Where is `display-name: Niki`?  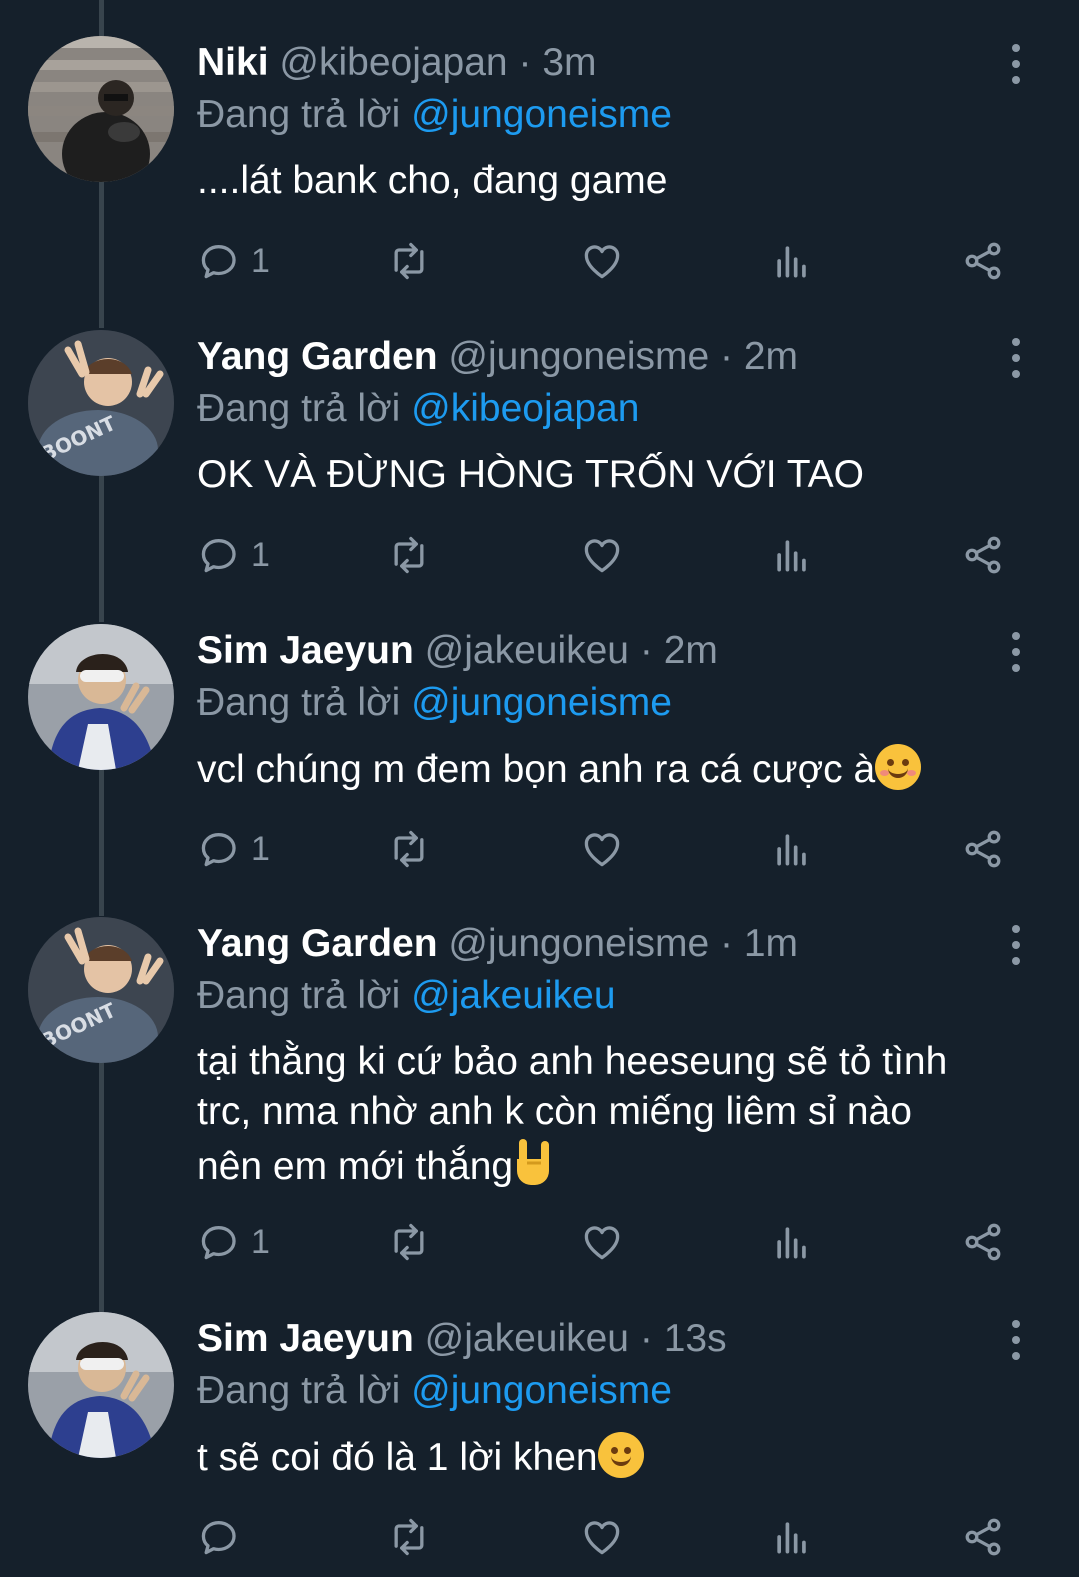 display-name: Niki is located at coordinates (233, 62).